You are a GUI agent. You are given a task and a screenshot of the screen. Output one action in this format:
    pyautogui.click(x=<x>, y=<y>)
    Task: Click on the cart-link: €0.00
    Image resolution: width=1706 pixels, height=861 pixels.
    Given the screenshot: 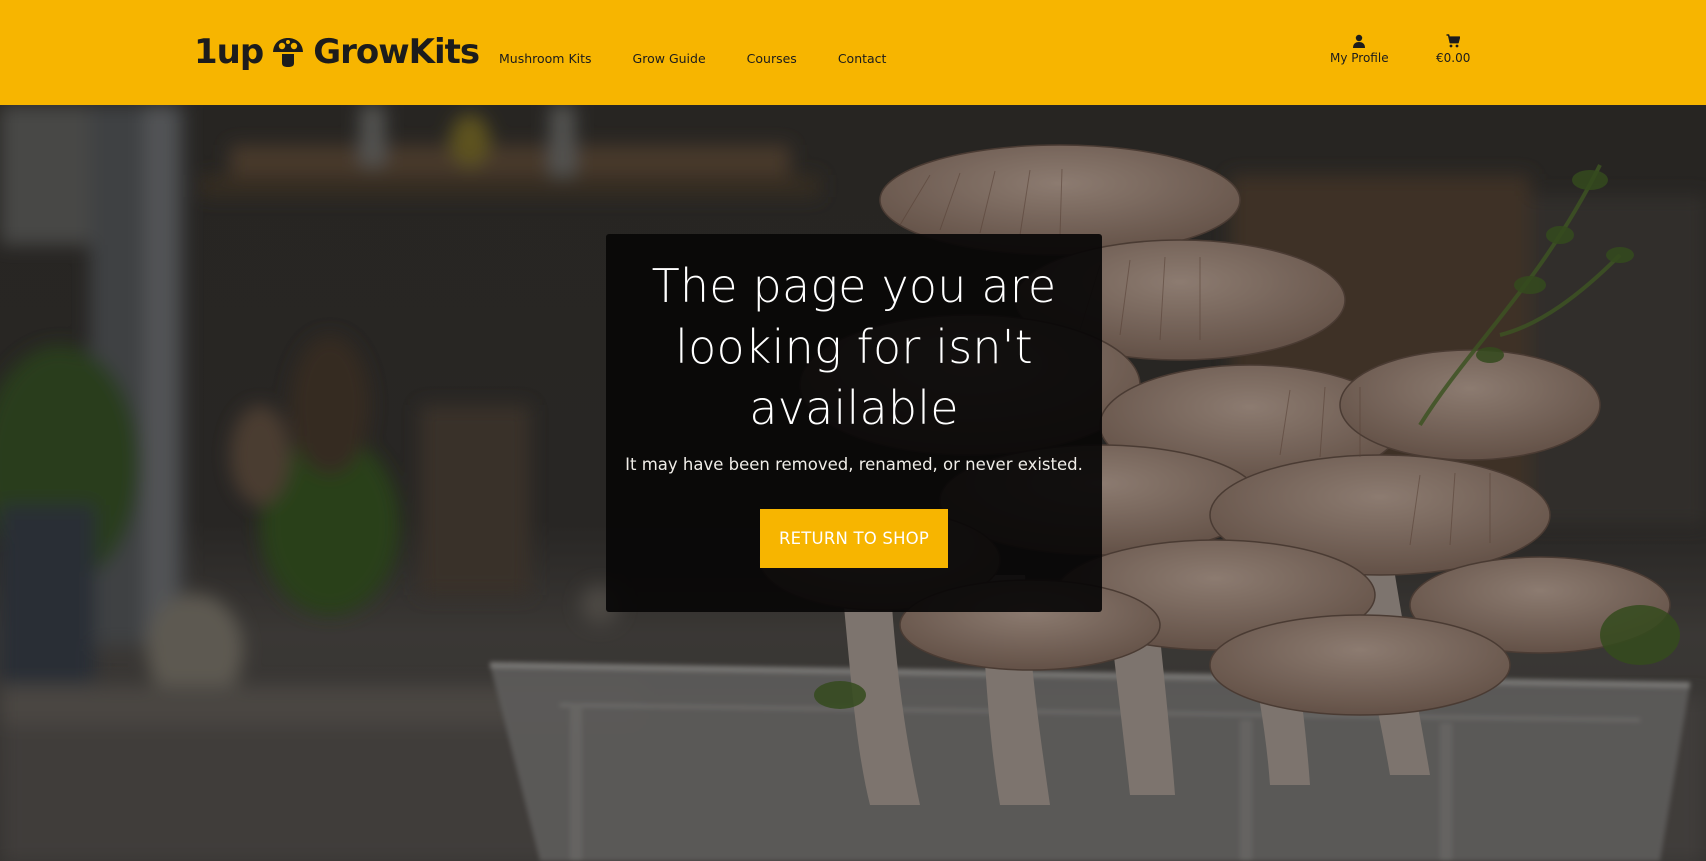 What is the action you would take?
    pyautogui.click(x=1453, y=49)
    